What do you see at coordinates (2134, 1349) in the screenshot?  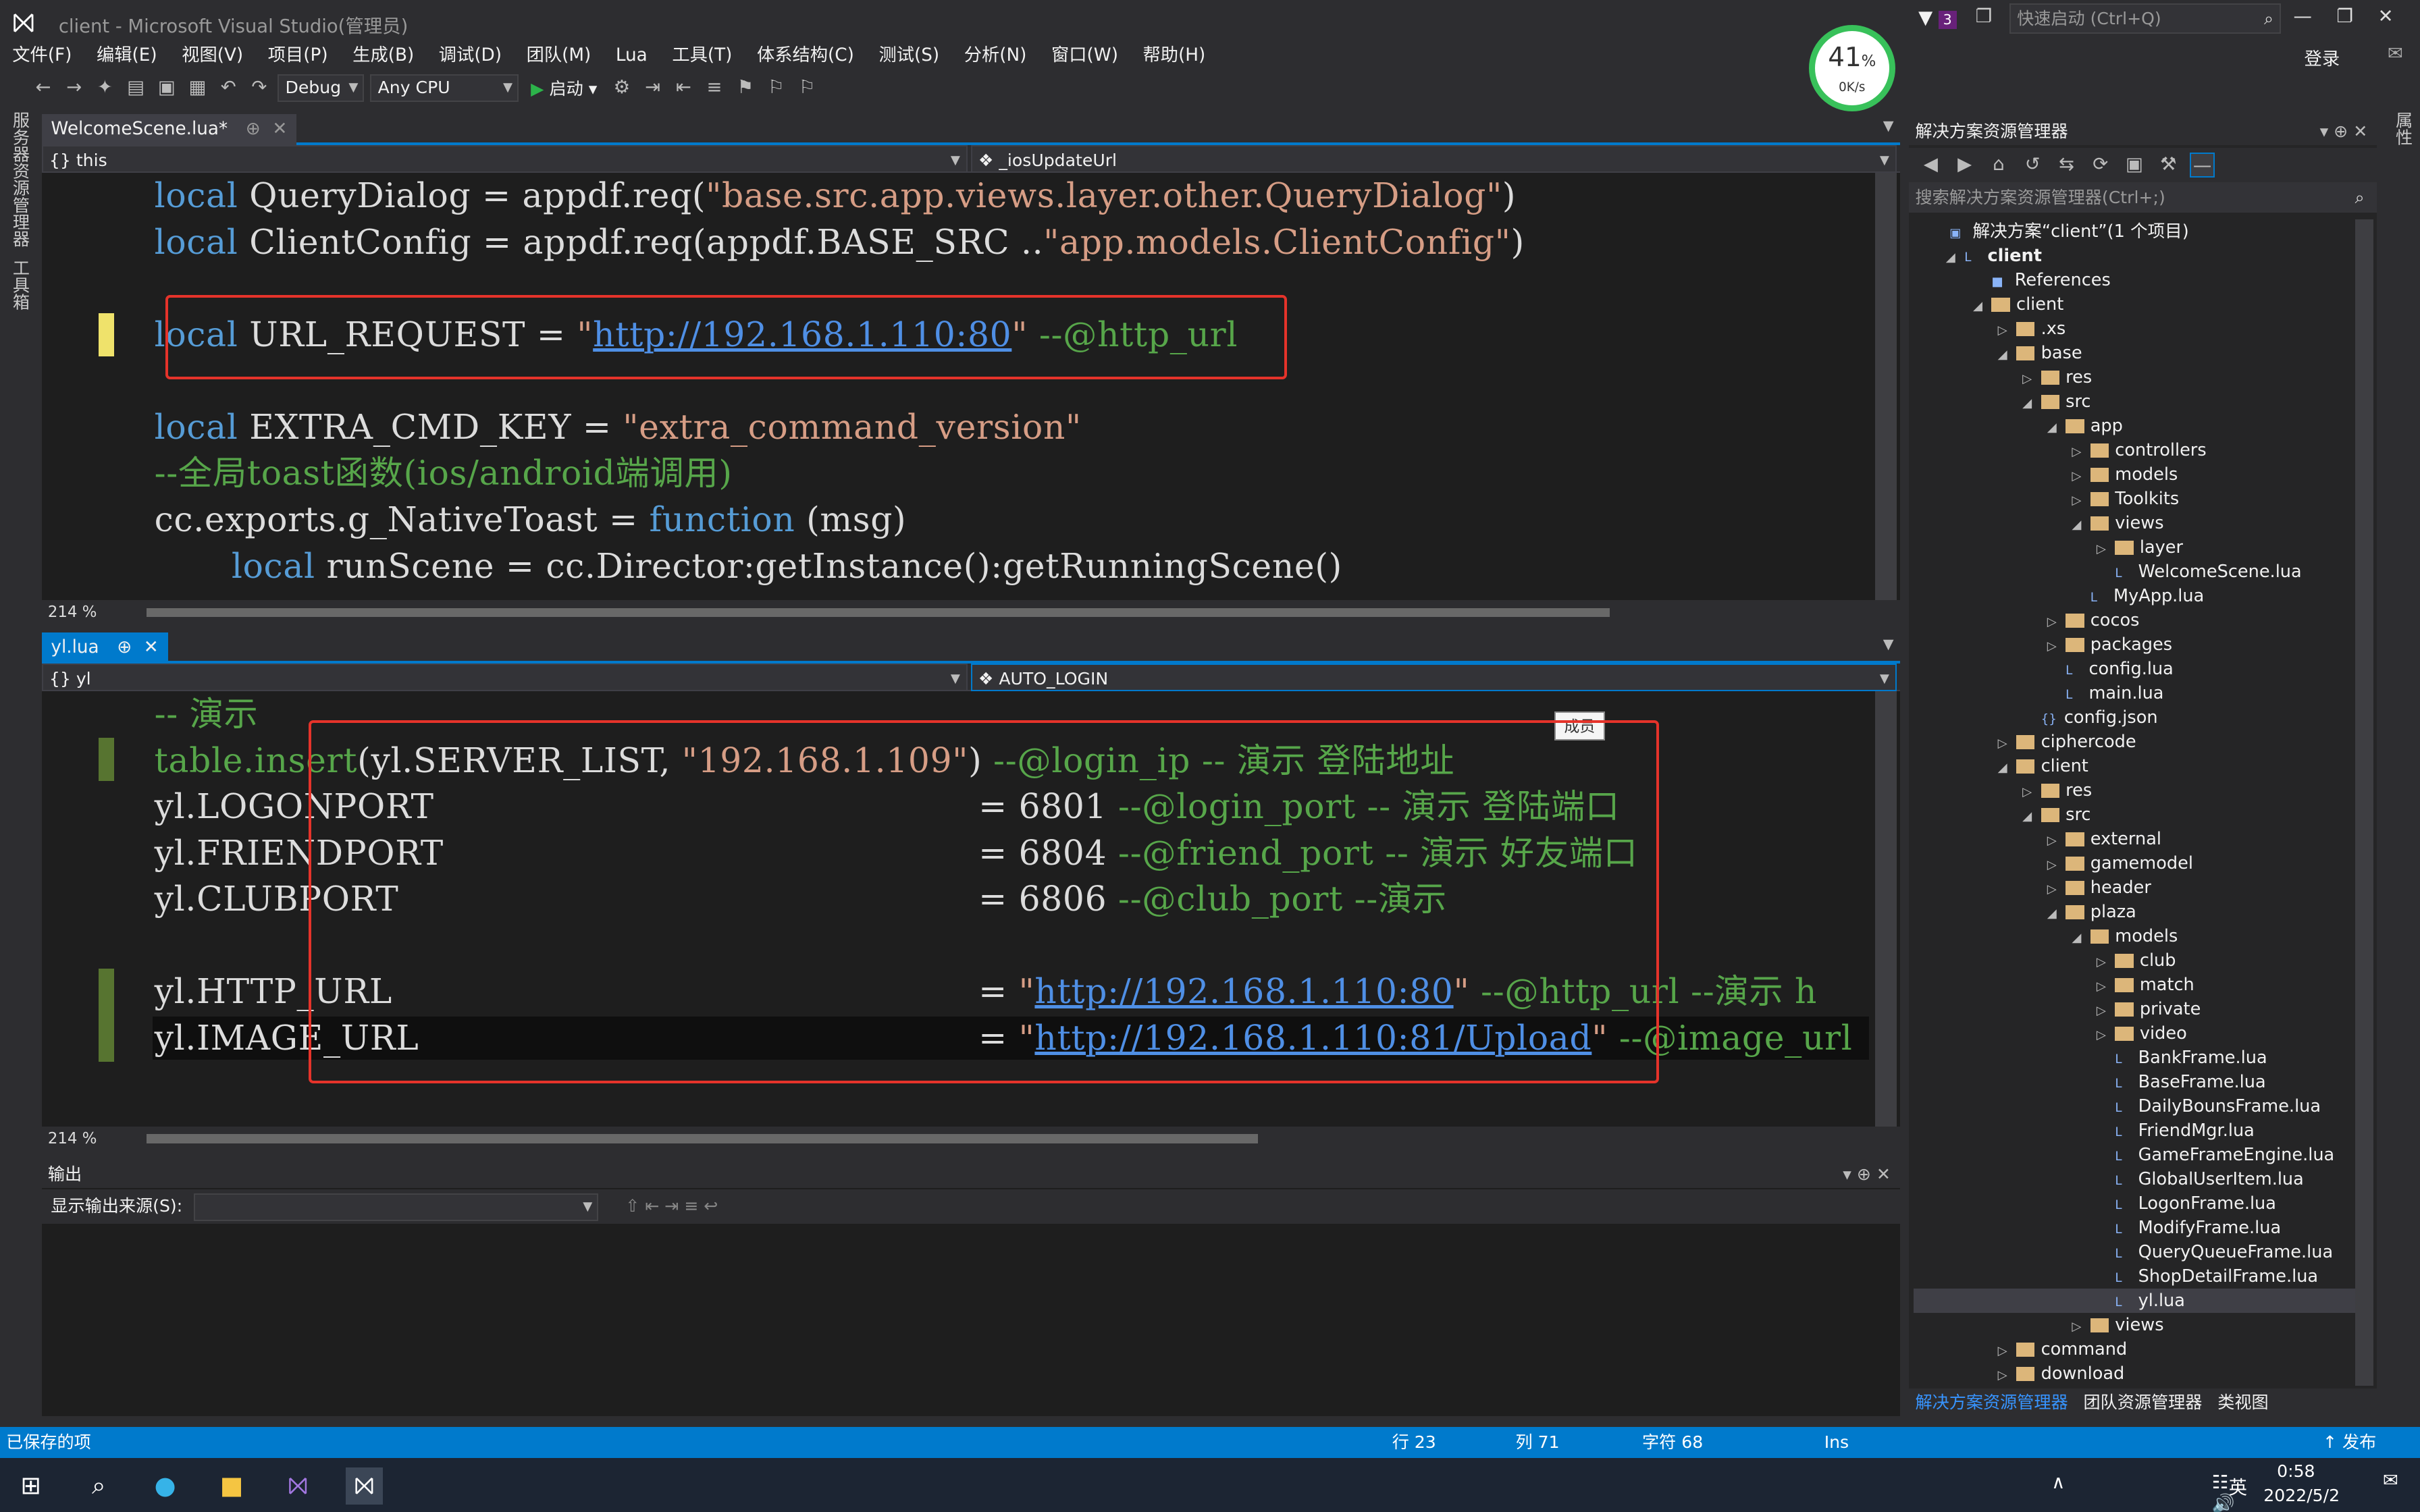 I see `tree-item: ▷ command` at bounding box center [2134, 1349].